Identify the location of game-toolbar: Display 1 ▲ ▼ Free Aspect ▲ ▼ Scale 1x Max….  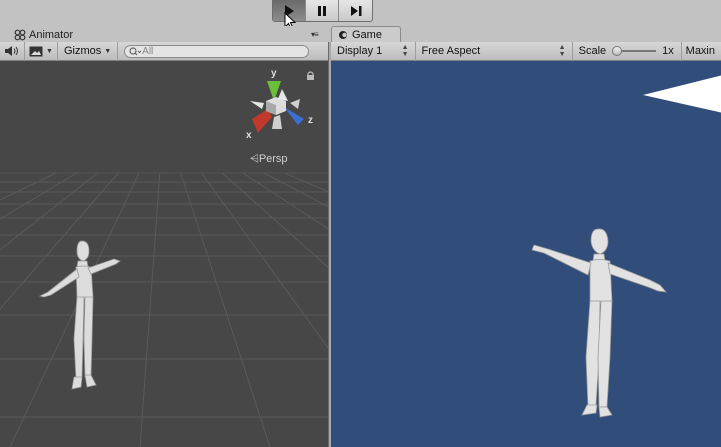
(526, 51).